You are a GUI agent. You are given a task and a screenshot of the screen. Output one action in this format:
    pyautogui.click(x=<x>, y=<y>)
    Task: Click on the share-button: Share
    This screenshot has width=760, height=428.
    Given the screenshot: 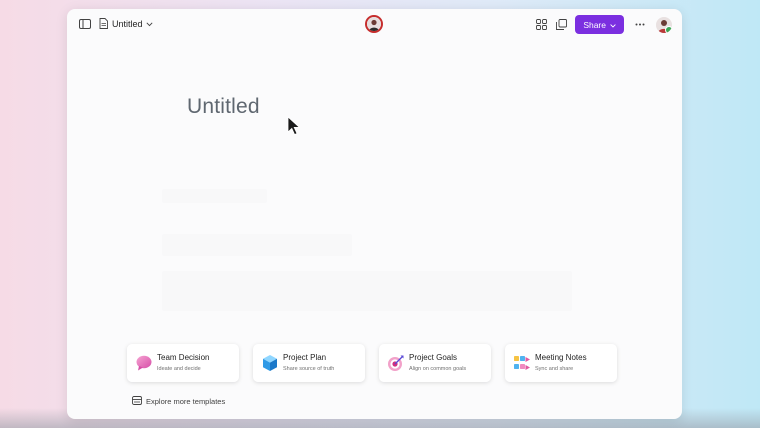 What is the action you would take?
    pyautogui.click(x=599, y=24)
    